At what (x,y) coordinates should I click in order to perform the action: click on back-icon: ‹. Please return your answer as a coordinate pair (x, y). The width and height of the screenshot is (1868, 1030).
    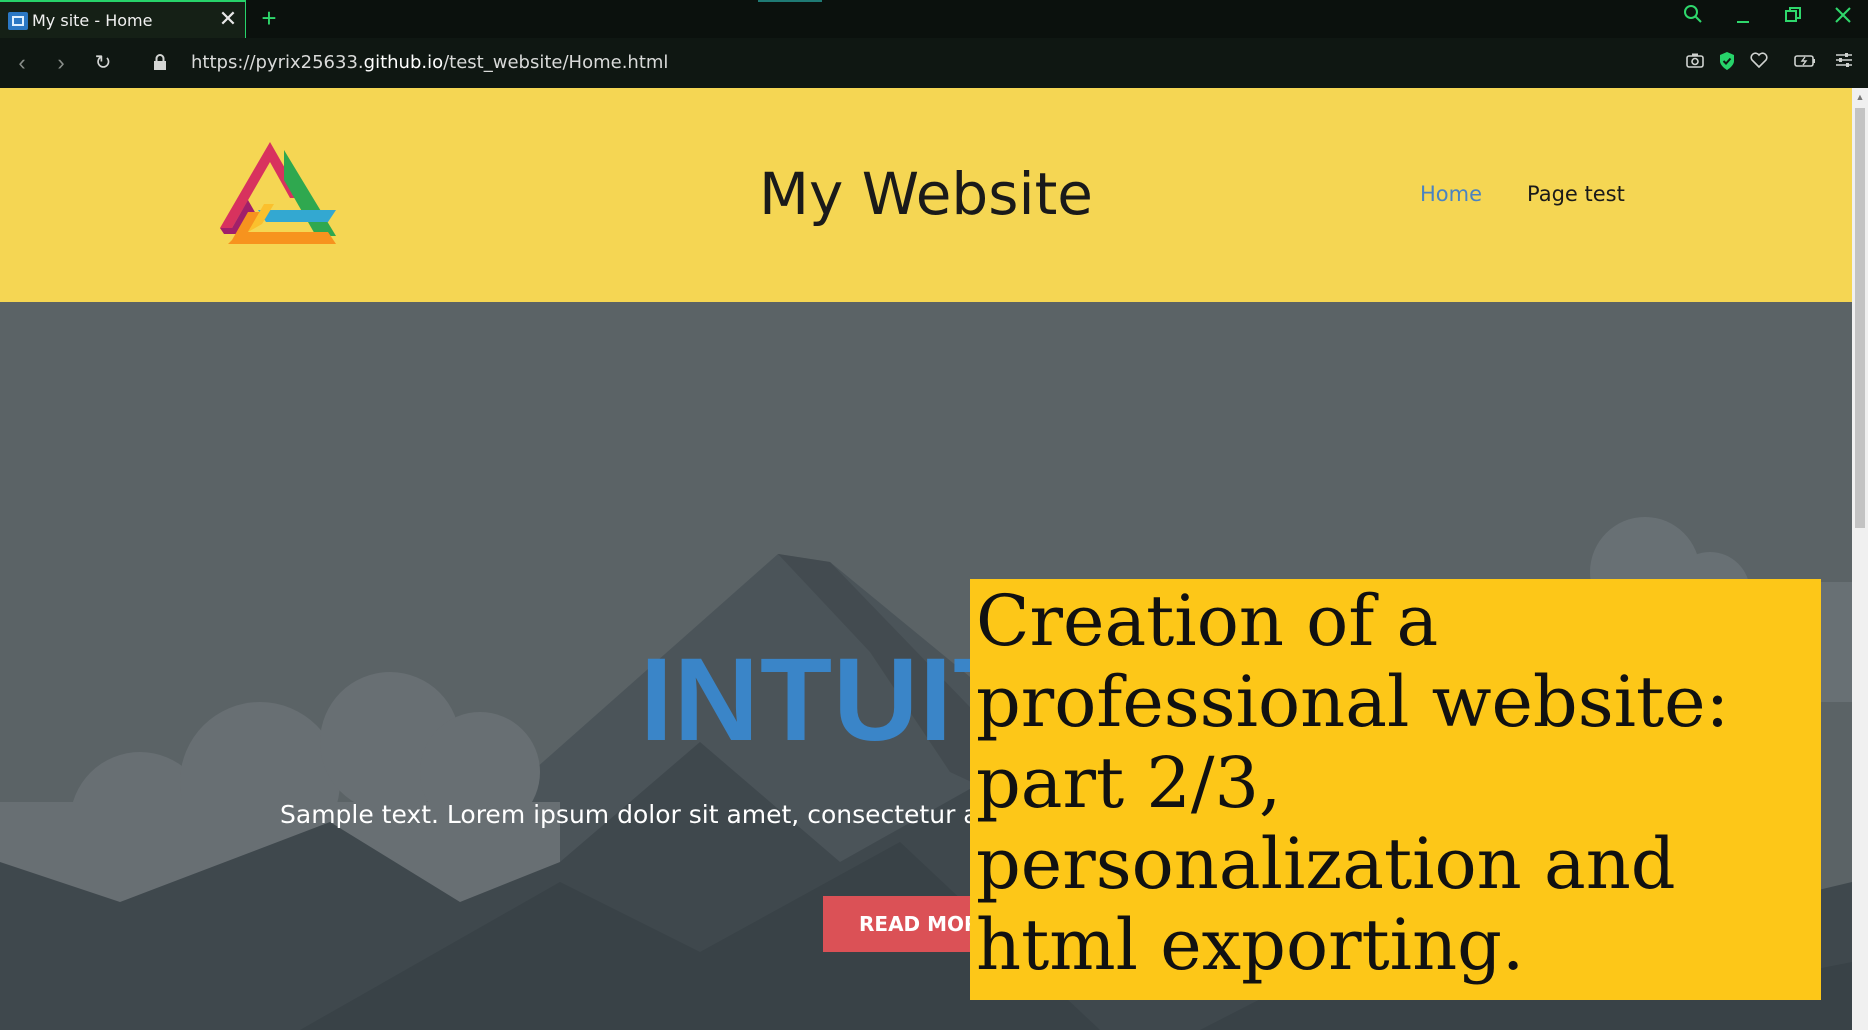
    Looking at the image, I should click on (22, 63).